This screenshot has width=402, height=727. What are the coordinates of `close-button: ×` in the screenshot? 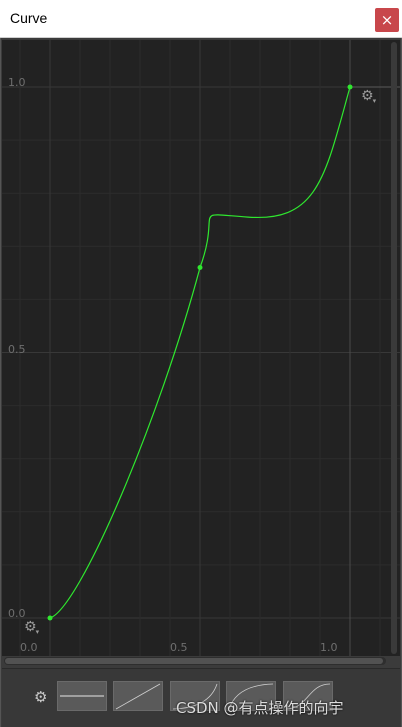 It's located at (387, 20).